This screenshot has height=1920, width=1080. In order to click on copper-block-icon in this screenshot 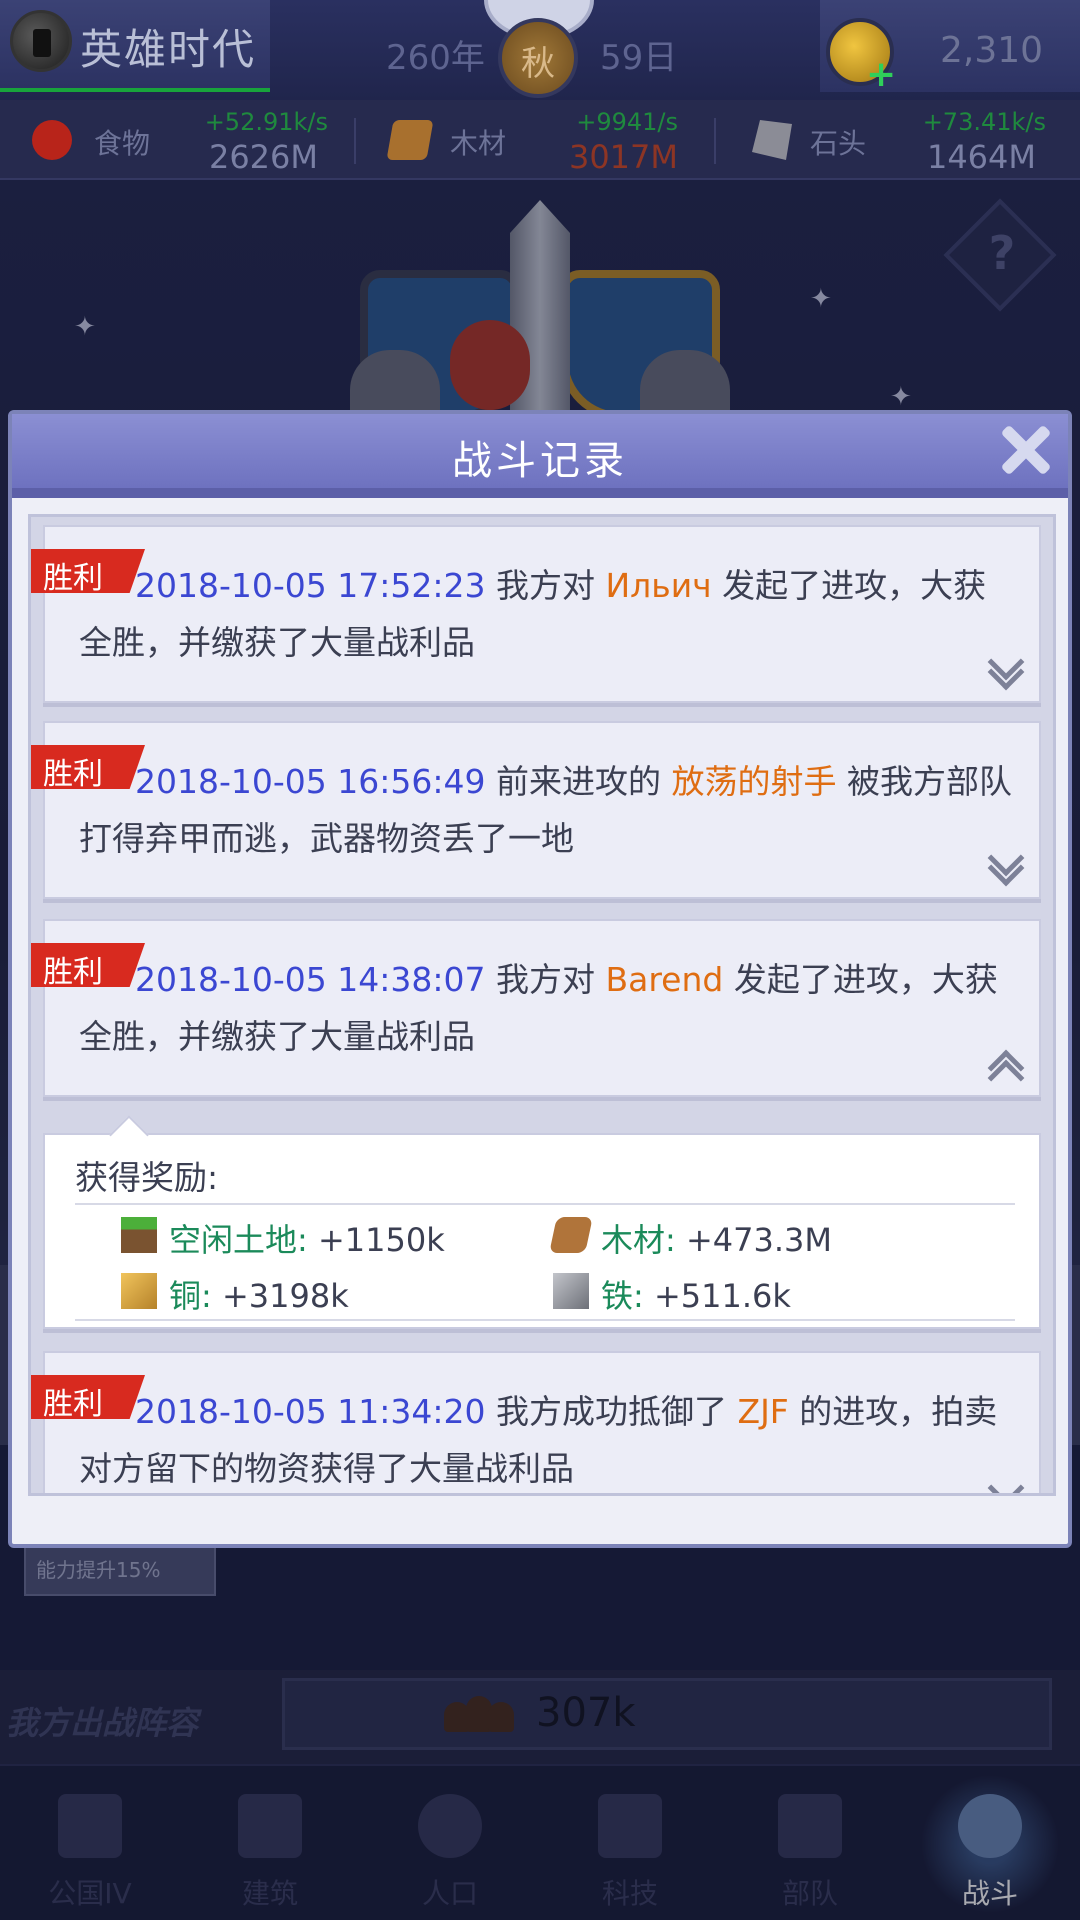, I will do `click(139, 1291)`.